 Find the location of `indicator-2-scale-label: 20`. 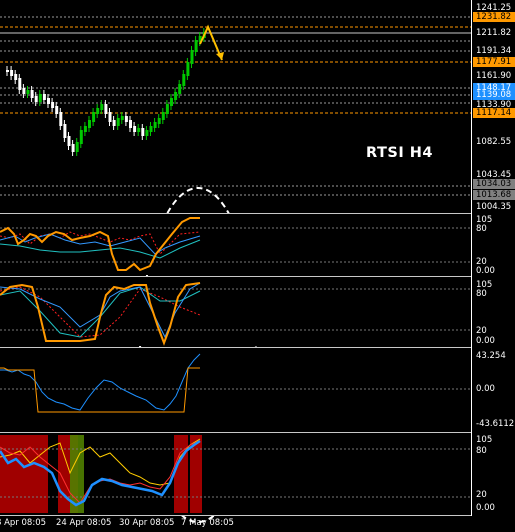

indicator-2-scale-label: 20 is located at coordinates (481, 331).